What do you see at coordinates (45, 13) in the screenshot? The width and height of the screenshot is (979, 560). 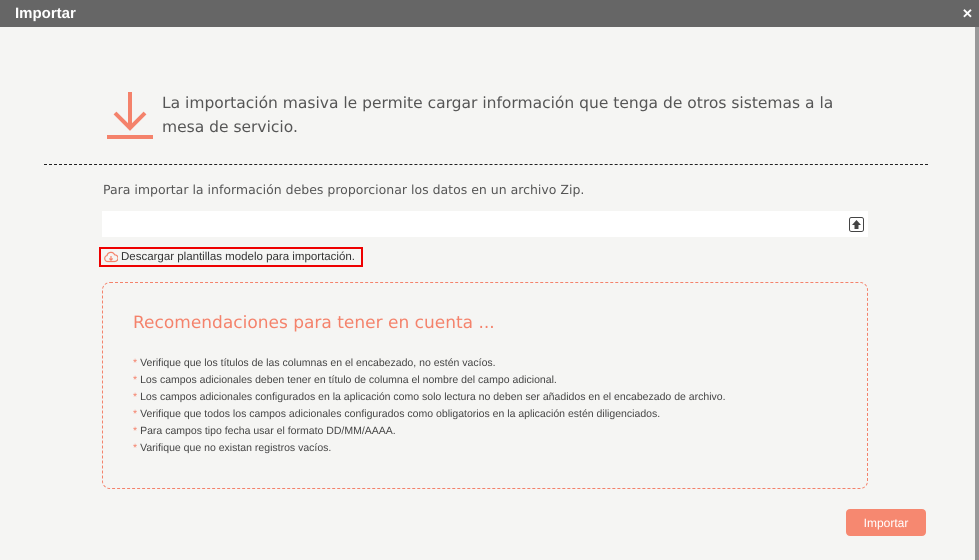 I see `window-title: Importar` at bounding box center [45, 13].